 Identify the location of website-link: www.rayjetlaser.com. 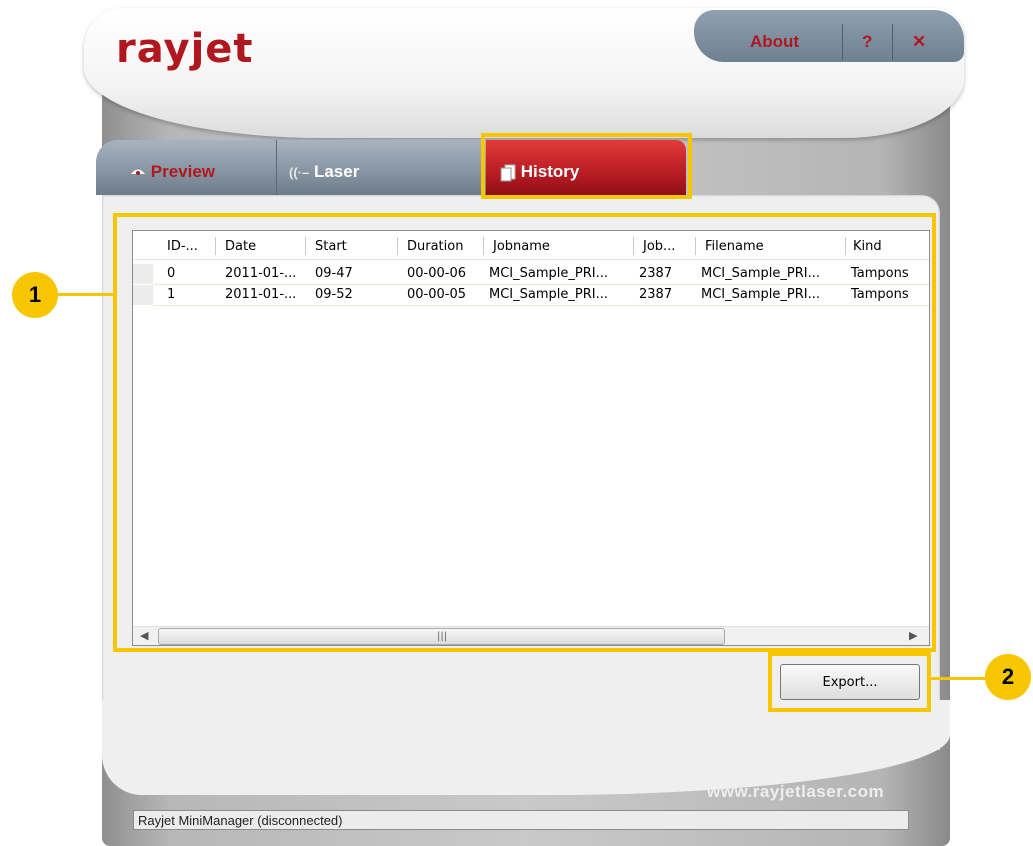
(795, 792).